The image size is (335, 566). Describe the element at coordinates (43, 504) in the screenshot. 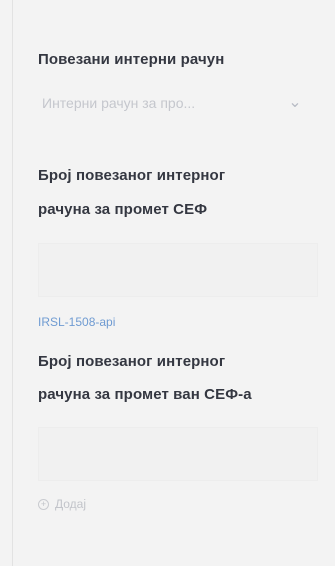

I see `plus-circle-icon: +` at that location.